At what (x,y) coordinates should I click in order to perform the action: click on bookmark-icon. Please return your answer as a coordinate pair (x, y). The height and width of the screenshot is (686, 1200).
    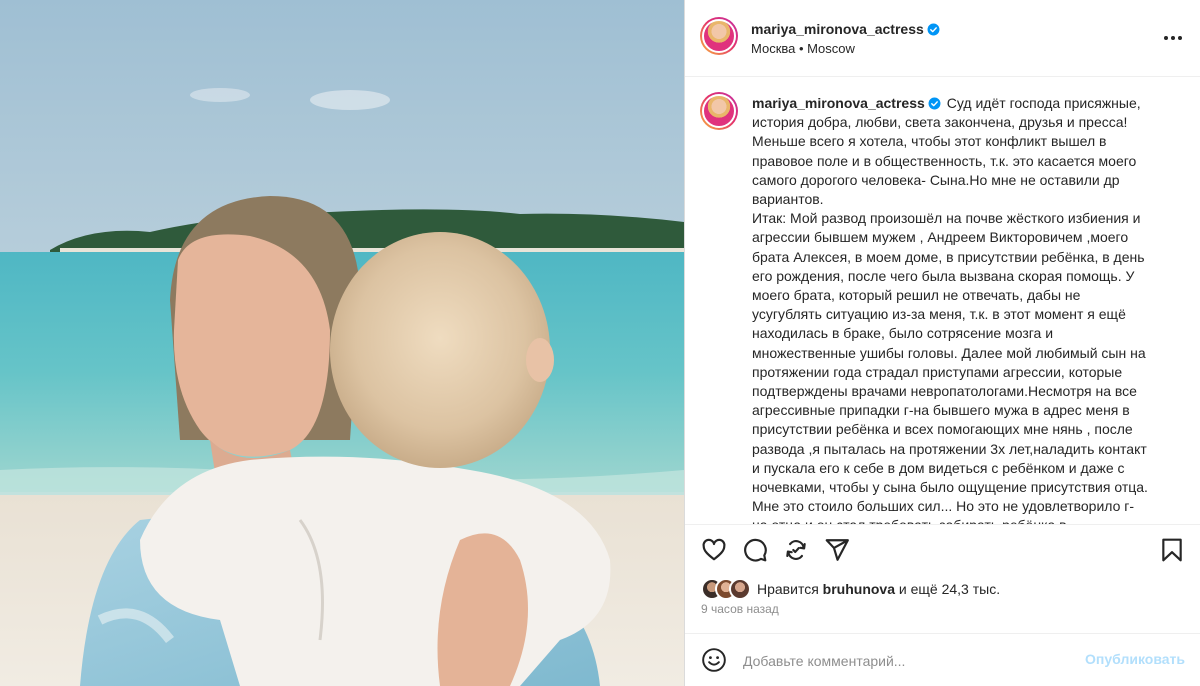
    Looking at the image, I should click on (1172, 550).